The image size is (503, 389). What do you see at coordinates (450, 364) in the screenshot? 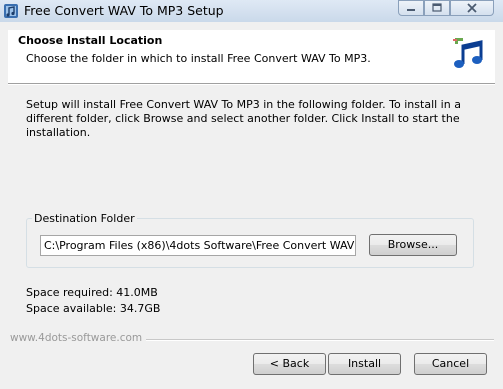
I see `cancel-button: Cancel` at bounding box center [450, 364].